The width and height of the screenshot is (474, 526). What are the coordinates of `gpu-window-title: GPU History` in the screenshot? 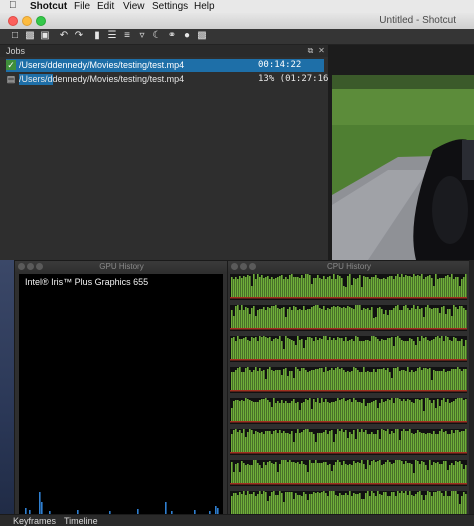 It's located at (121, 266).